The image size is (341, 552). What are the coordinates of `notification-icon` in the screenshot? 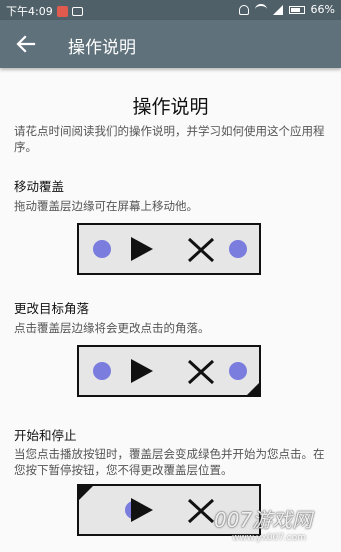 It's located at (62, 11).